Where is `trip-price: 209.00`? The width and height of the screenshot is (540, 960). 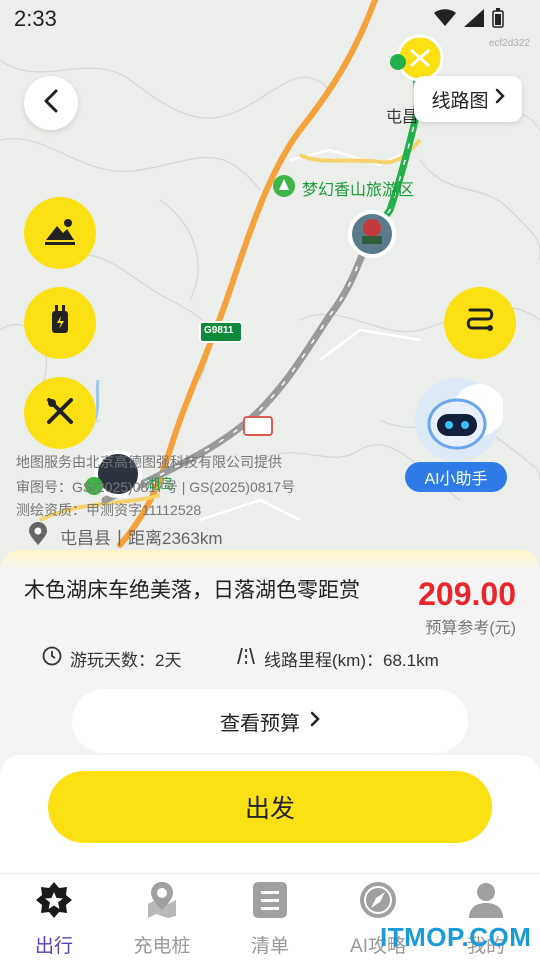
trip-price: 209.00 is located at coordinates (467, 594).